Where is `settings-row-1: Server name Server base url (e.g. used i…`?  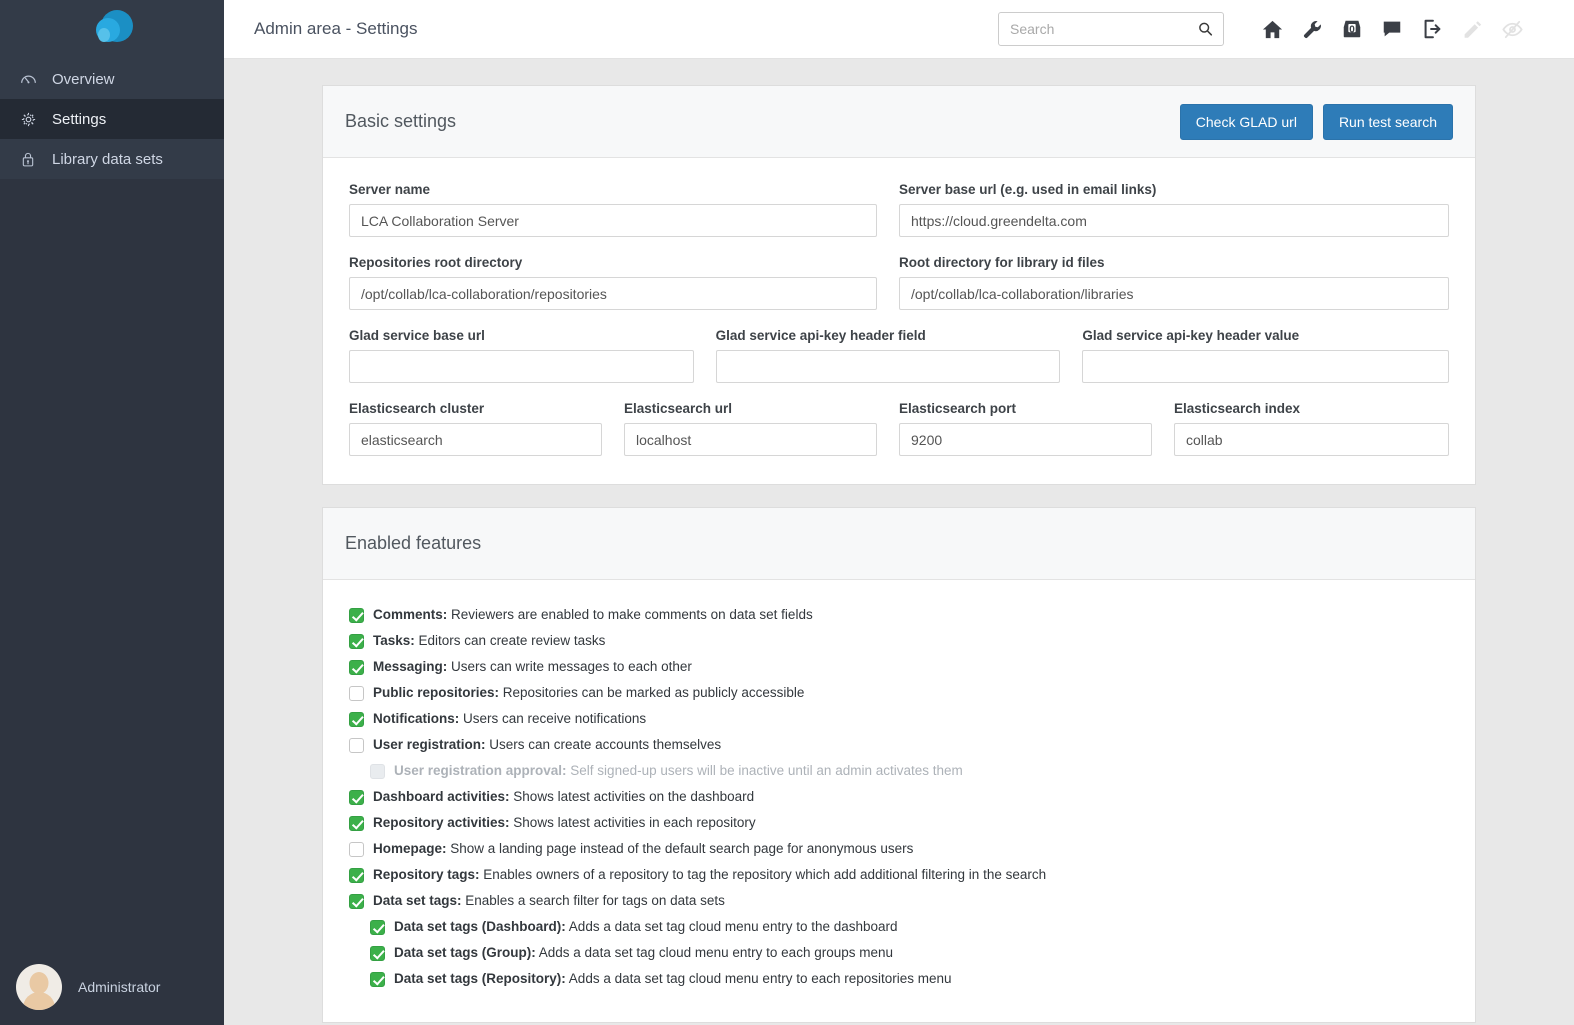
settings-row-1: Server name Server base url (e.g. used i… is located at coordinates (899, 209).